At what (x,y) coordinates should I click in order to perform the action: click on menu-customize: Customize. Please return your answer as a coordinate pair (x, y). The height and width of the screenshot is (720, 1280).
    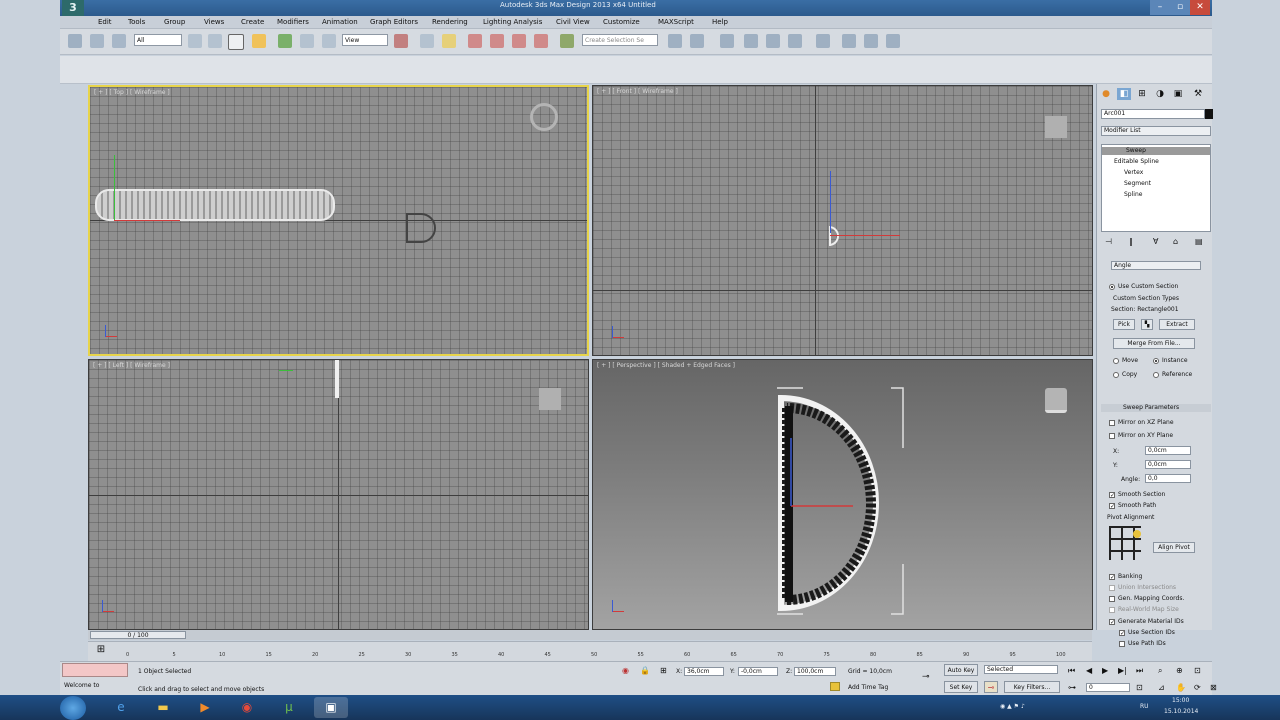
    Looking at the image, I should click on (621, 22).